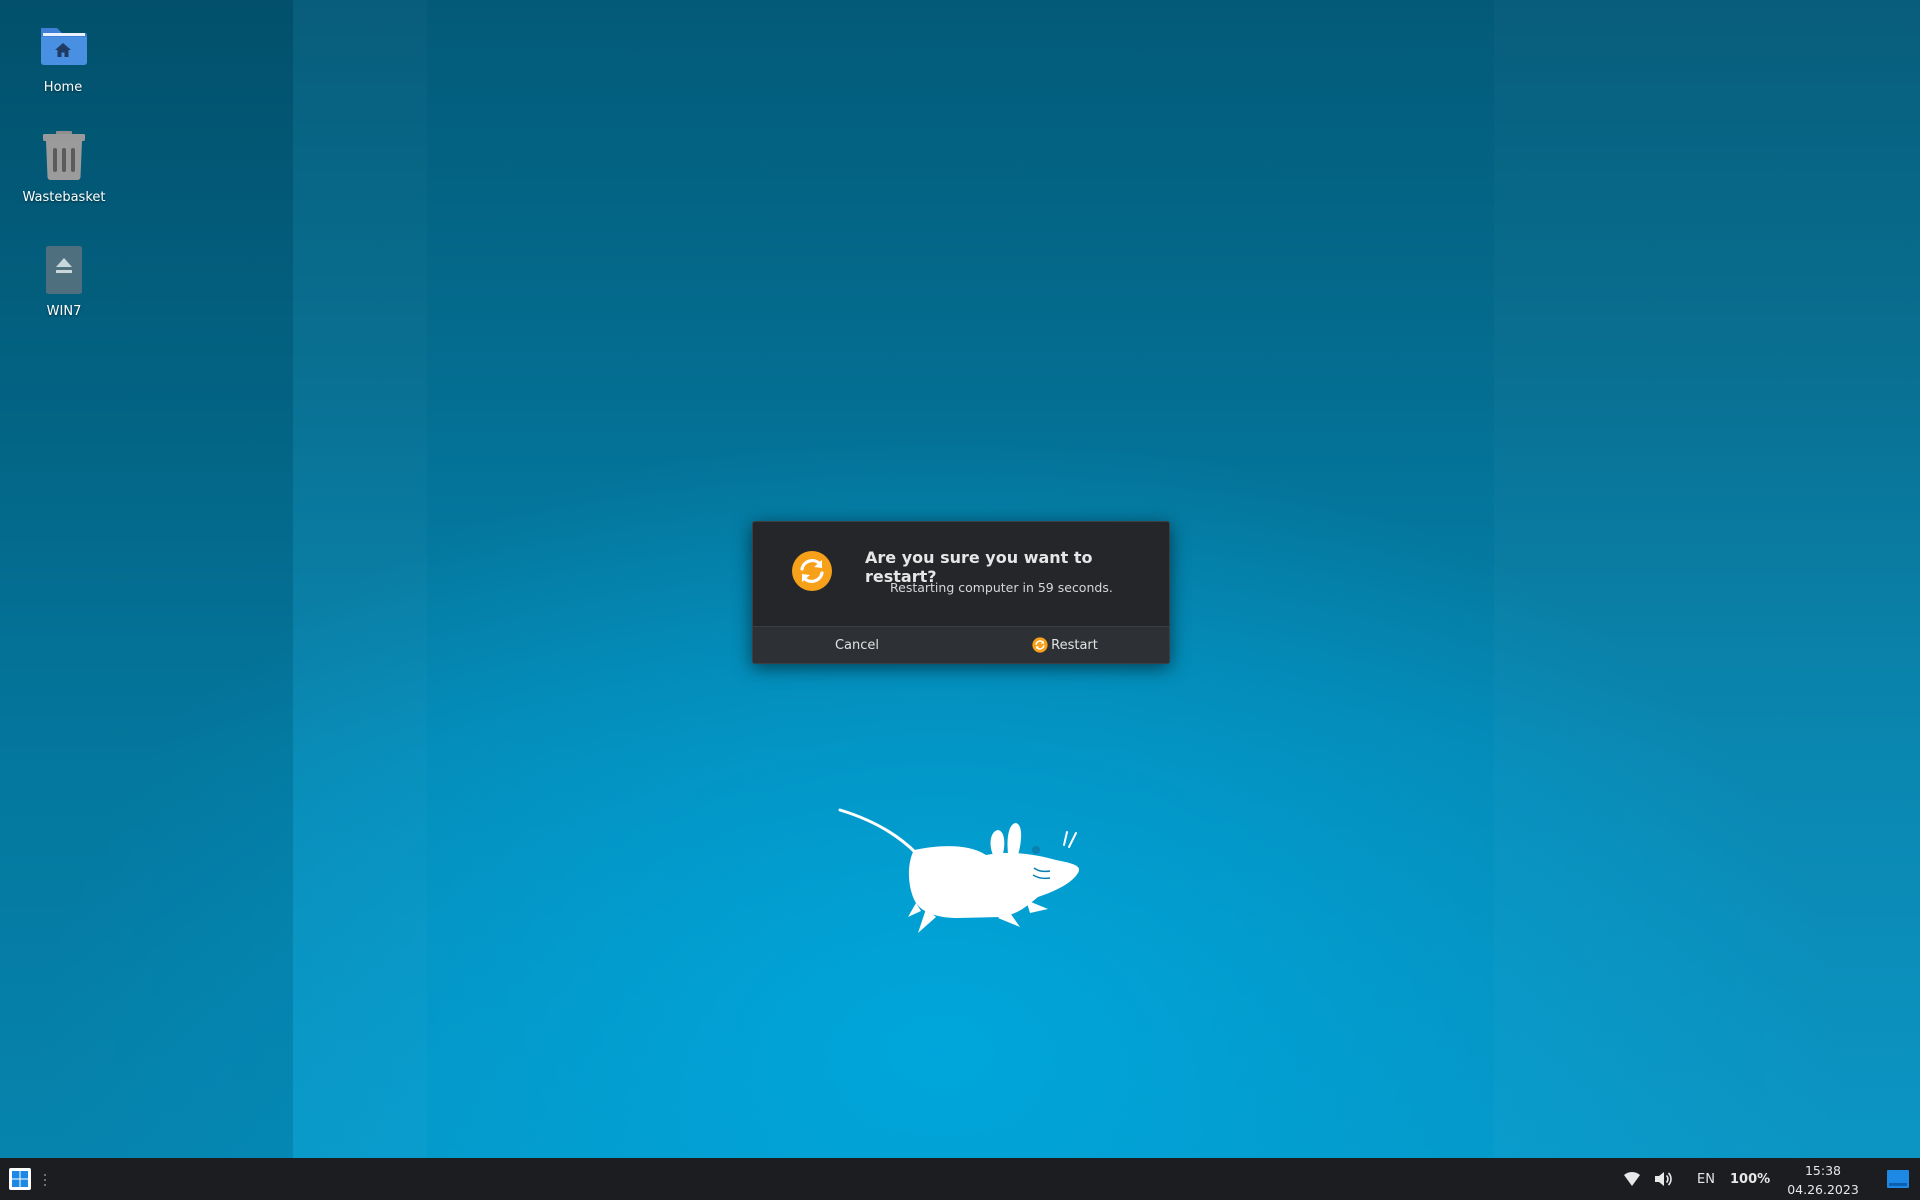  I want to click on taskbar: EN 100% 15:38 04.26.2023, so click(960, 1179).